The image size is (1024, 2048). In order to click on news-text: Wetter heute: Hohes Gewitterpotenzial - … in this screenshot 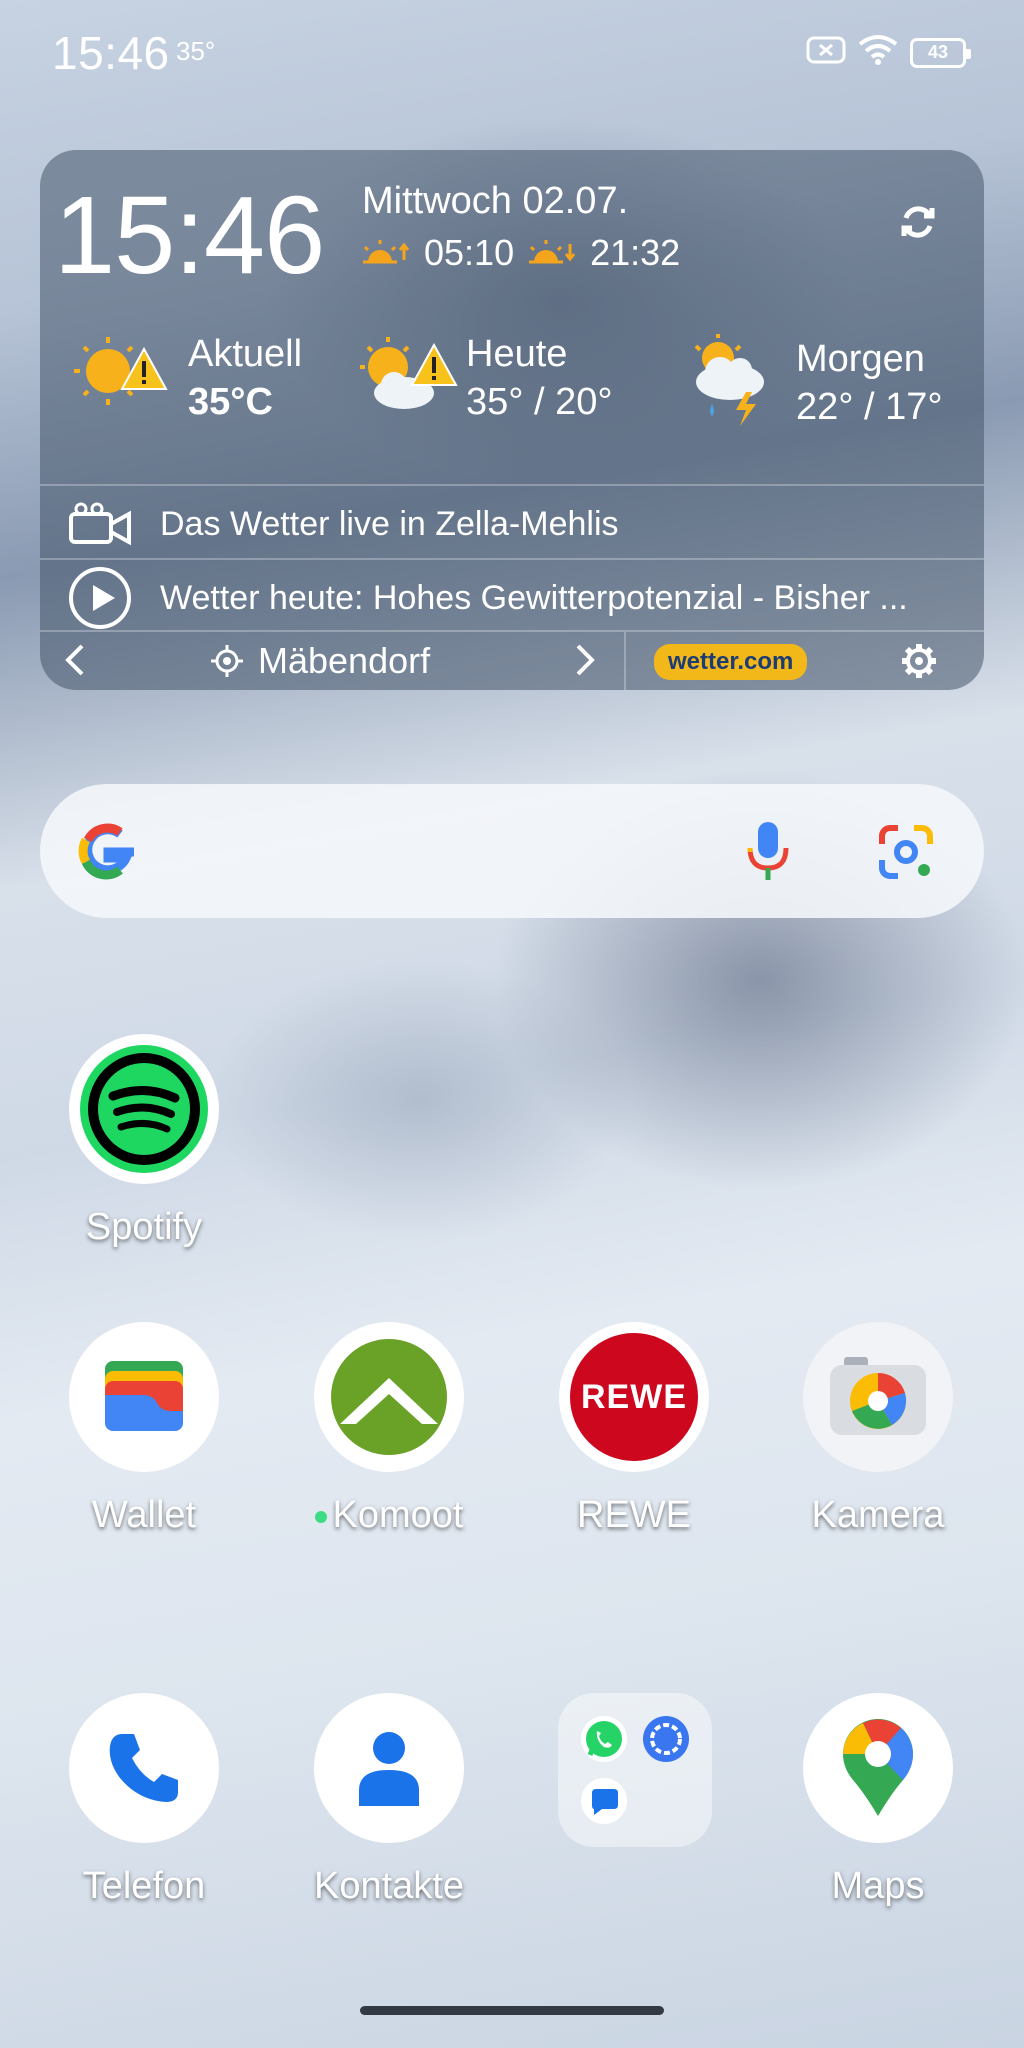, I will do `click(534, 597)`.